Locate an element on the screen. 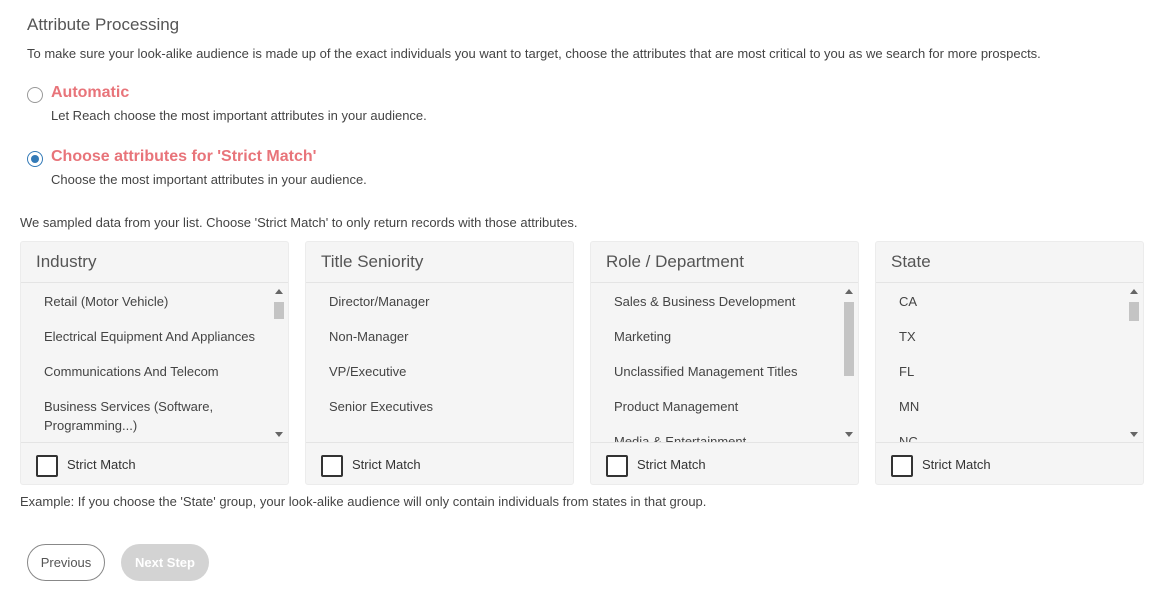  list-item: TX is located at coordinates (907, 336).